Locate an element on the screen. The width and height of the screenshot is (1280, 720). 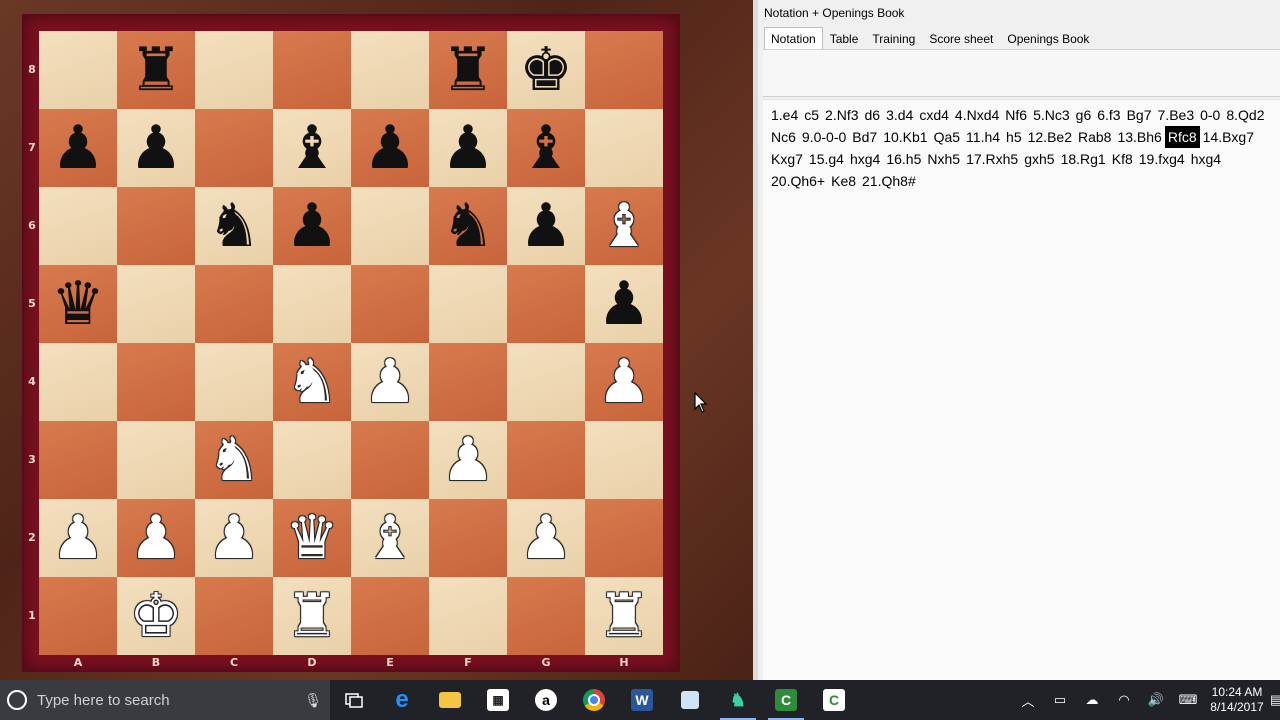
square-e7: ♟ is located at coordinates (390, 148).